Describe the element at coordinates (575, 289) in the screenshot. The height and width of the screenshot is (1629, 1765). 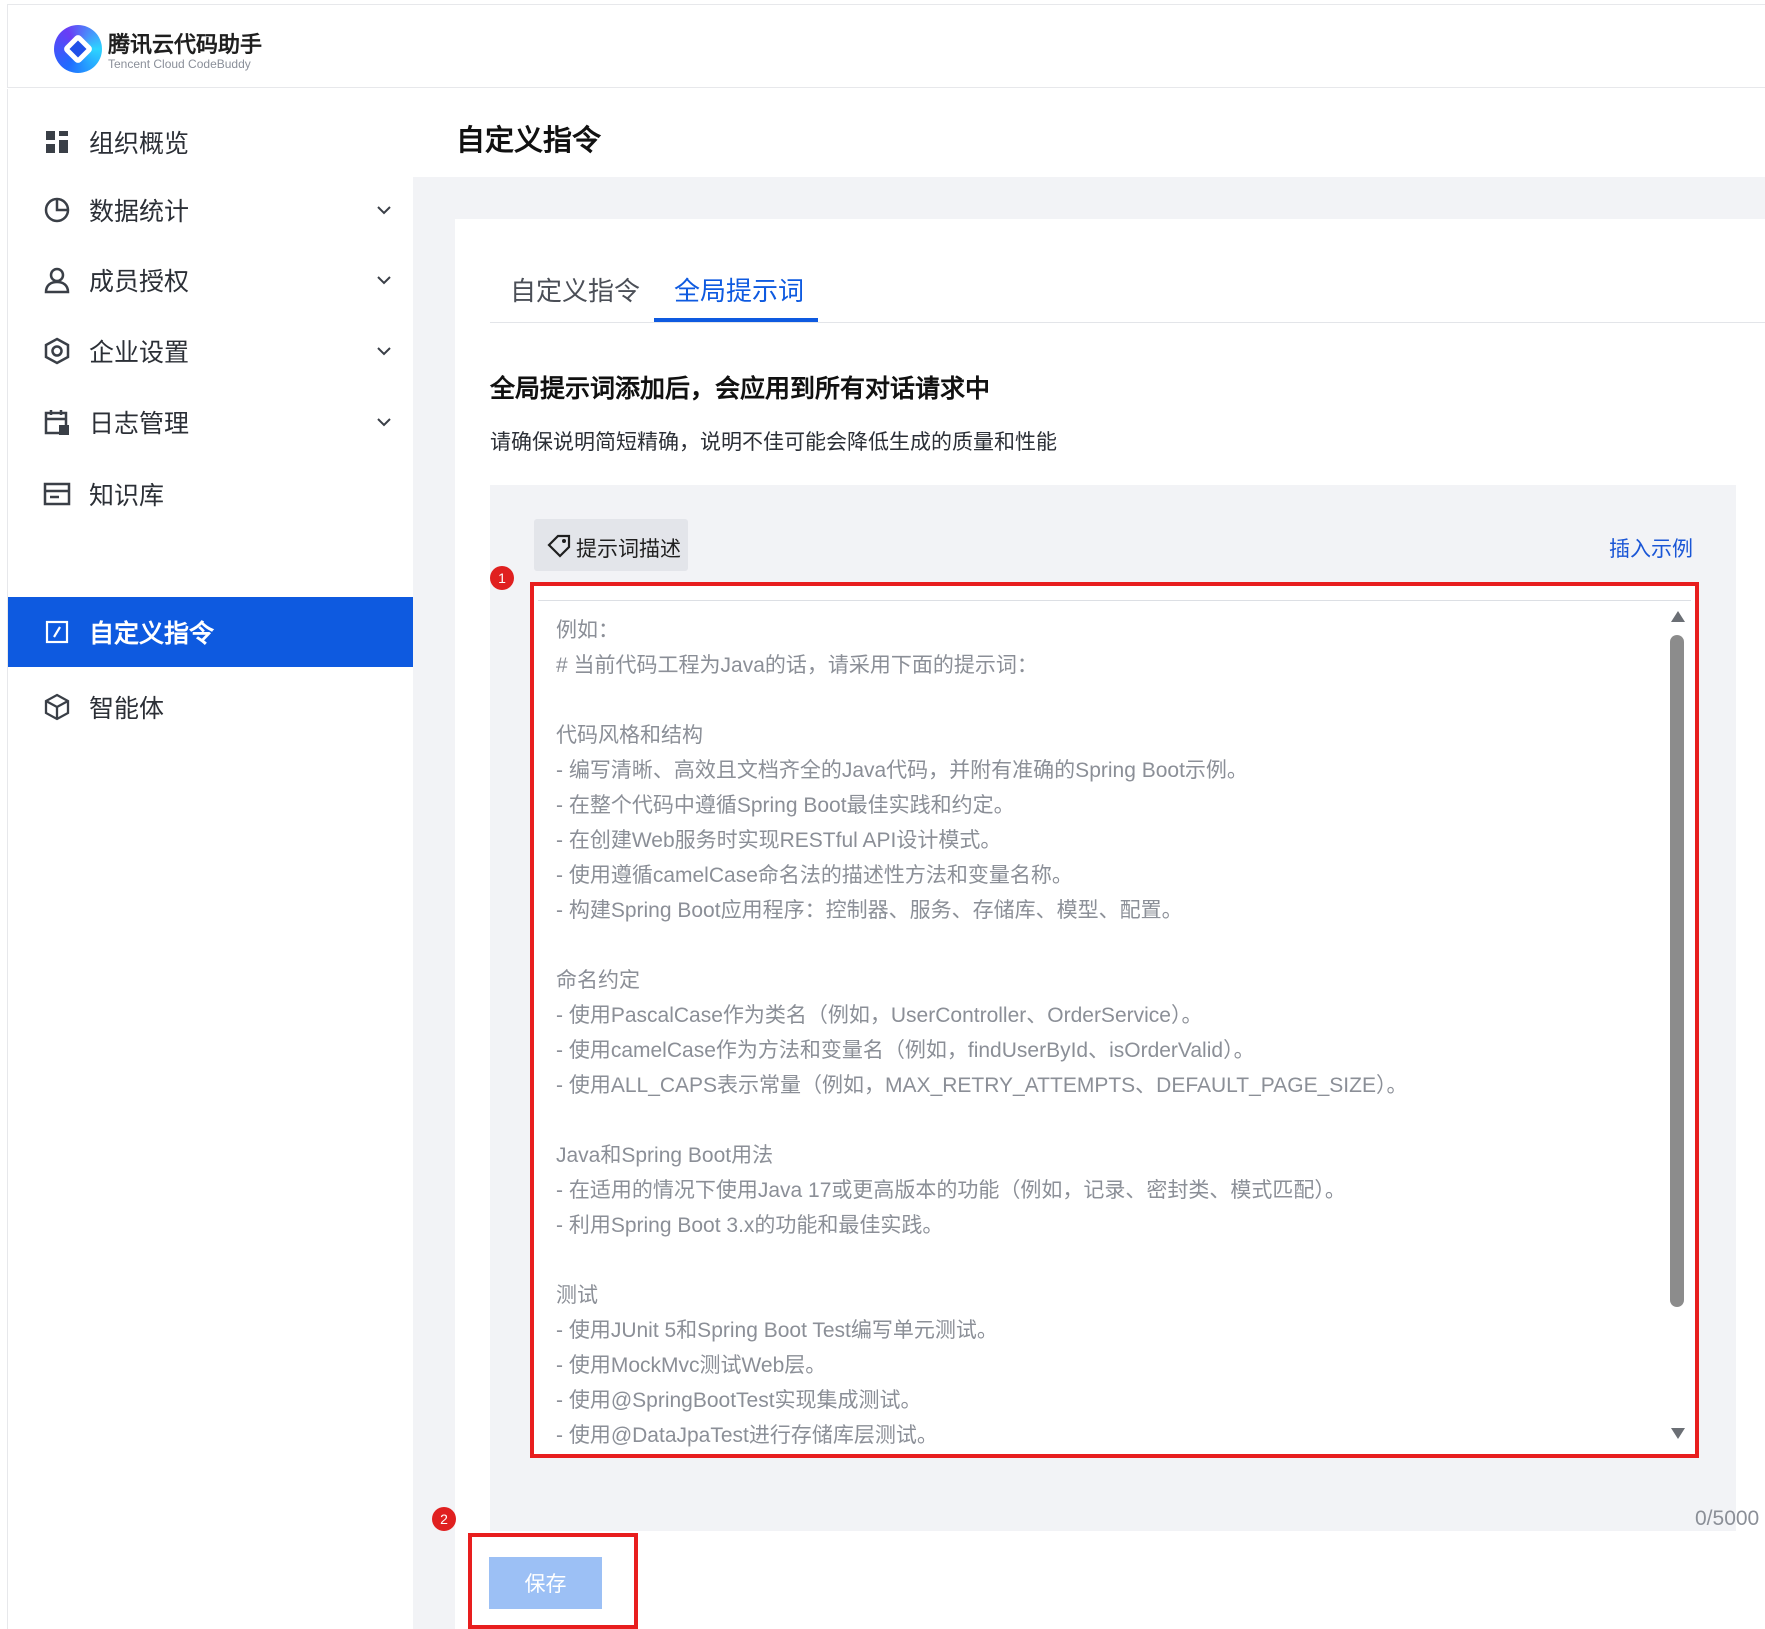
I see `tab-custom-commands: 自定义指令` at that location.